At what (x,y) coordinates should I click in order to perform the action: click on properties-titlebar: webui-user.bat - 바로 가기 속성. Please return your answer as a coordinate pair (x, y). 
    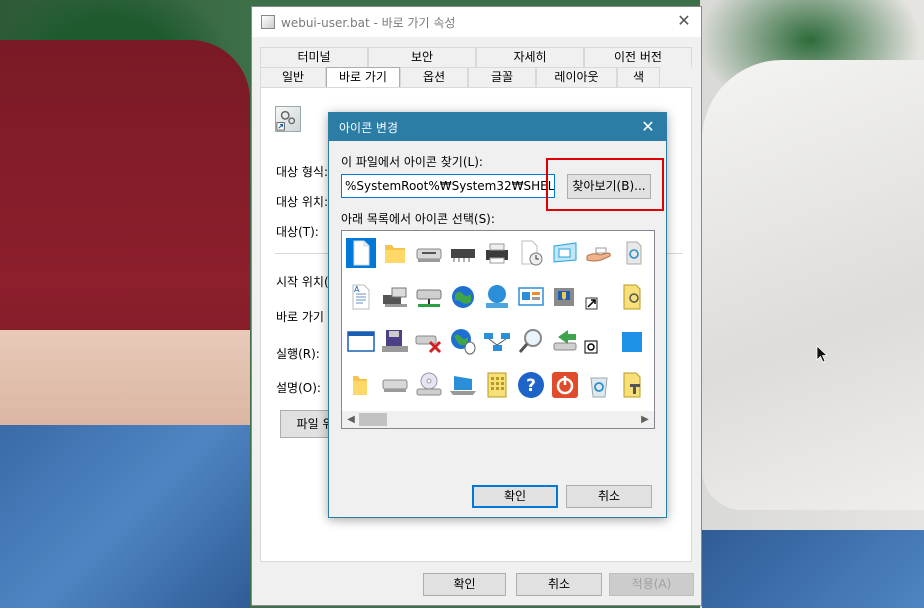
    Looking at the image, I should click on (476, 22).